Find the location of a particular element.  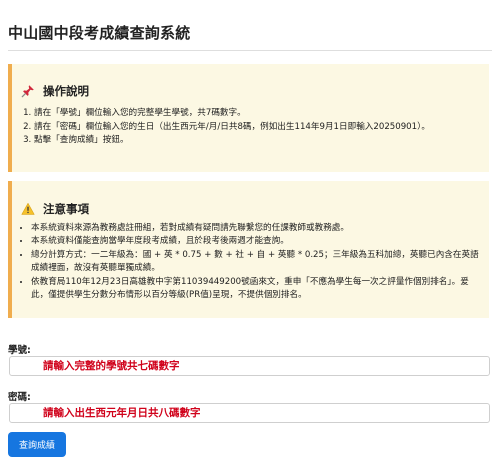

instructions-header: 操作說明 is located at coordinates (55, 91).